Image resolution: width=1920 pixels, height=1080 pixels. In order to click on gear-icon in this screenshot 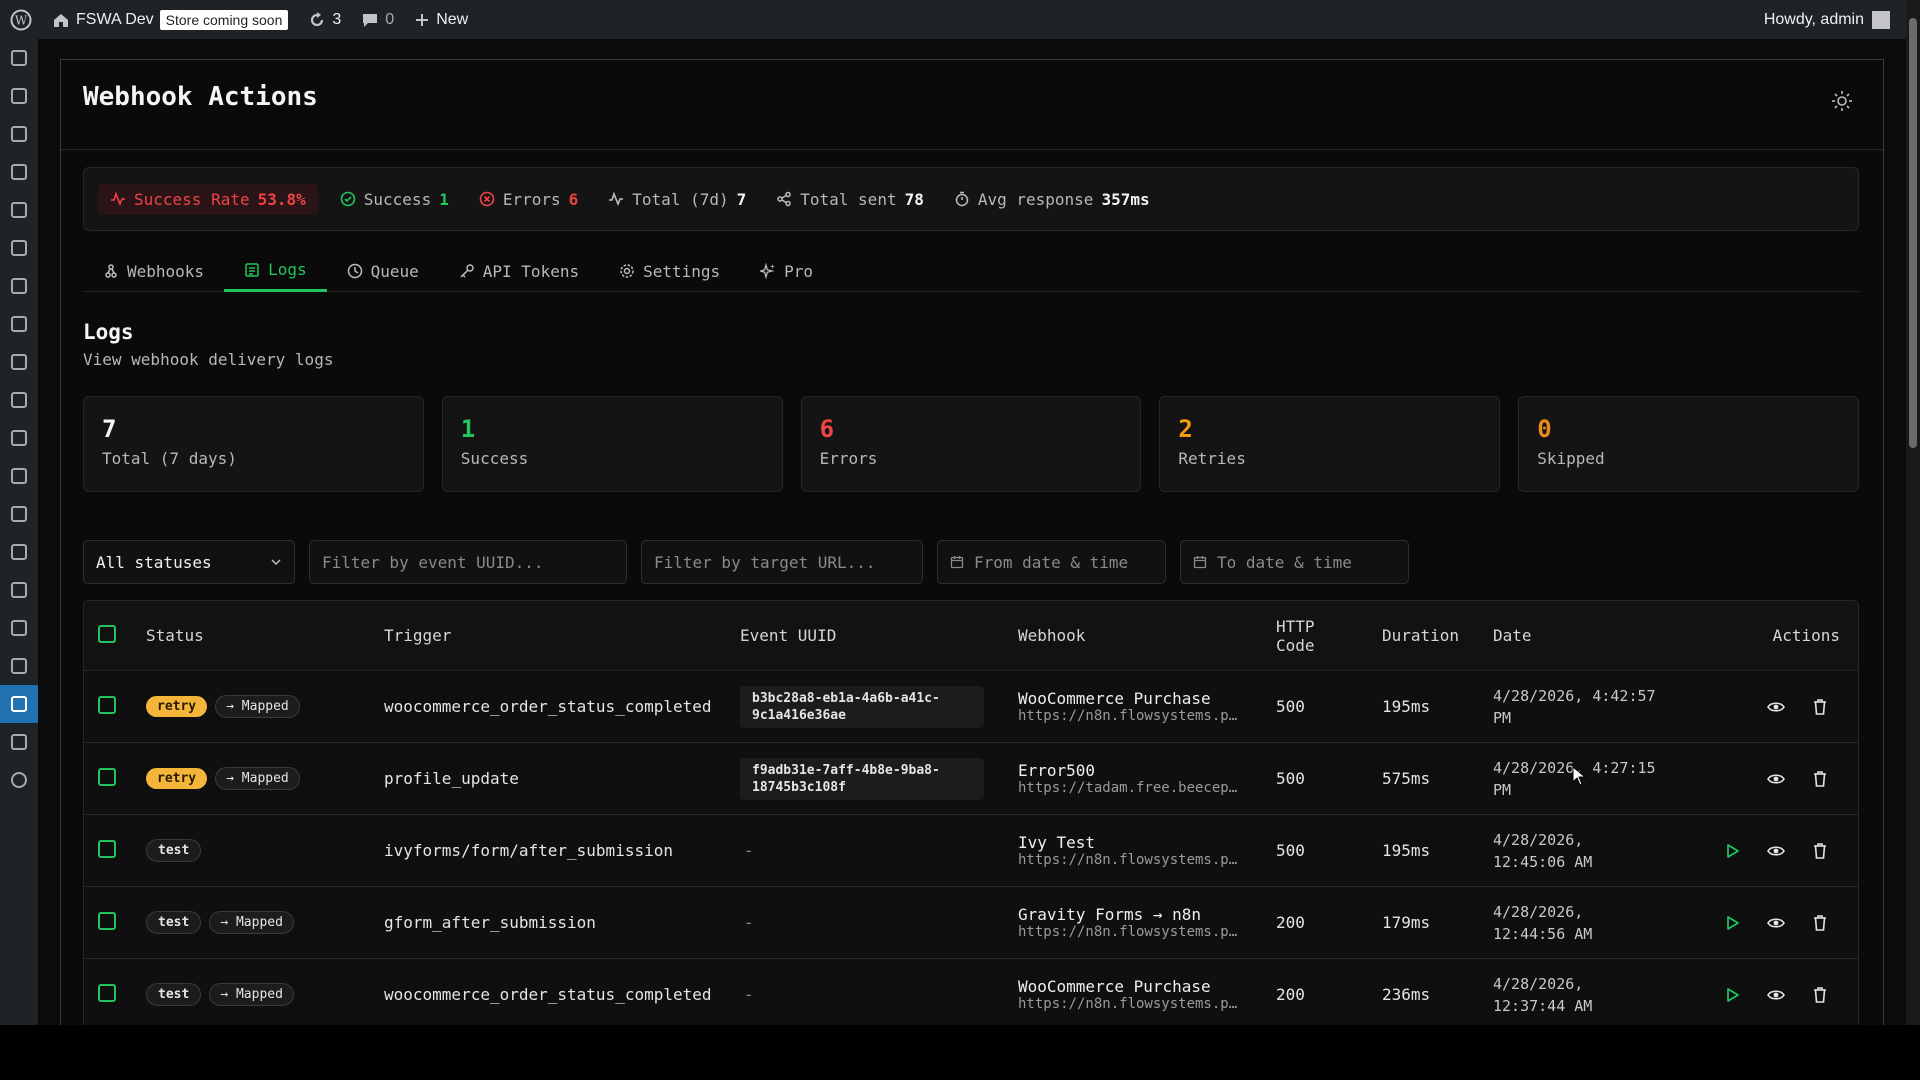, I will do `click(627, 271)`.